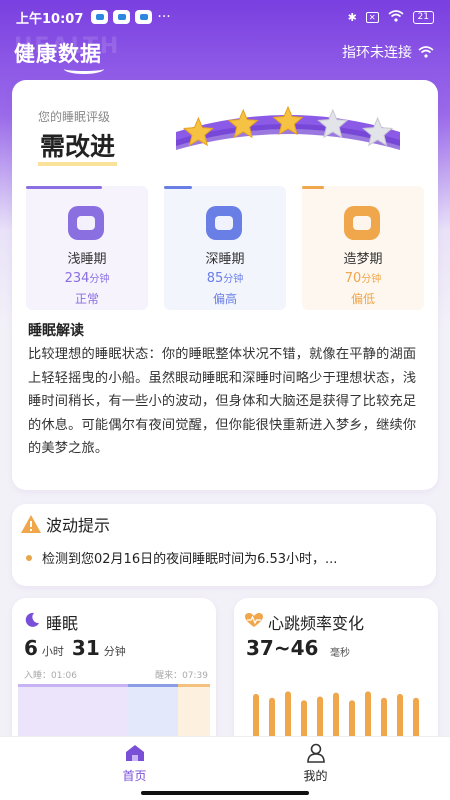 The image size is (450, 800). I want to click on tab-mine: 我的, so click(315, 763).